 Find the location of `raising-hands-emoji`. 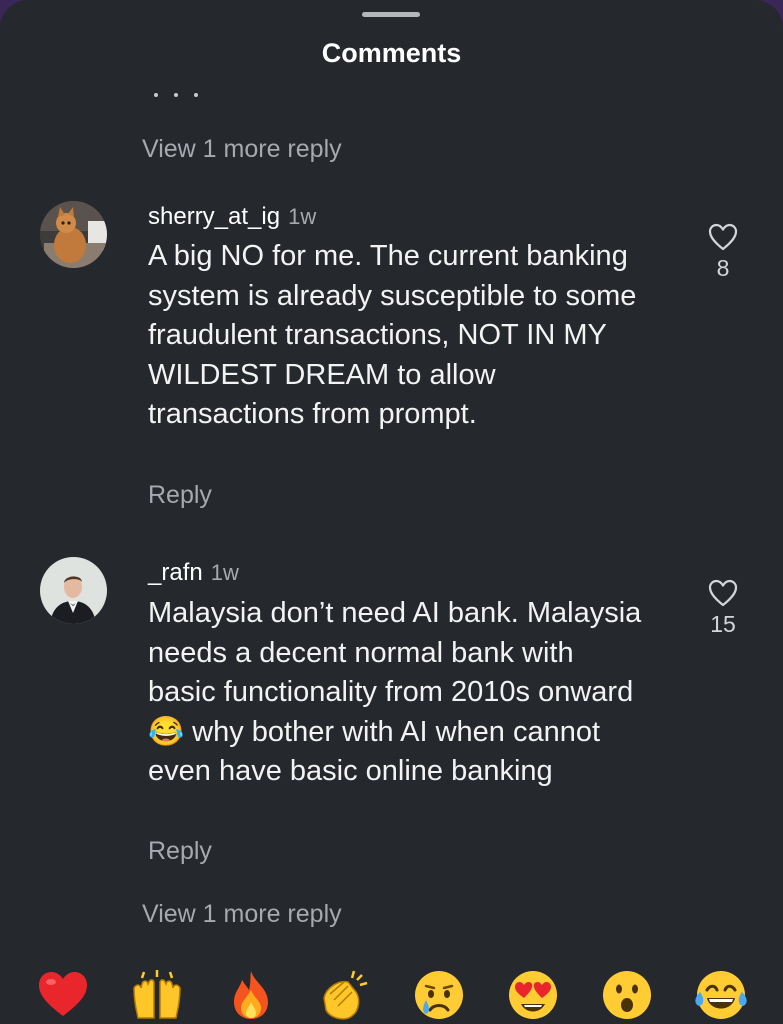

raising-hands-emoji is located at coordinates (157, 995).